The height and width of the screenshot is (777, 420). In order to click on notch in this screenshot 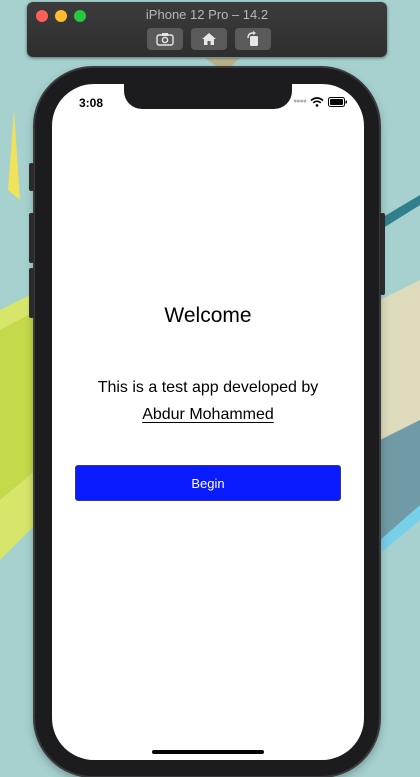, I will do `click(208, 96)`.